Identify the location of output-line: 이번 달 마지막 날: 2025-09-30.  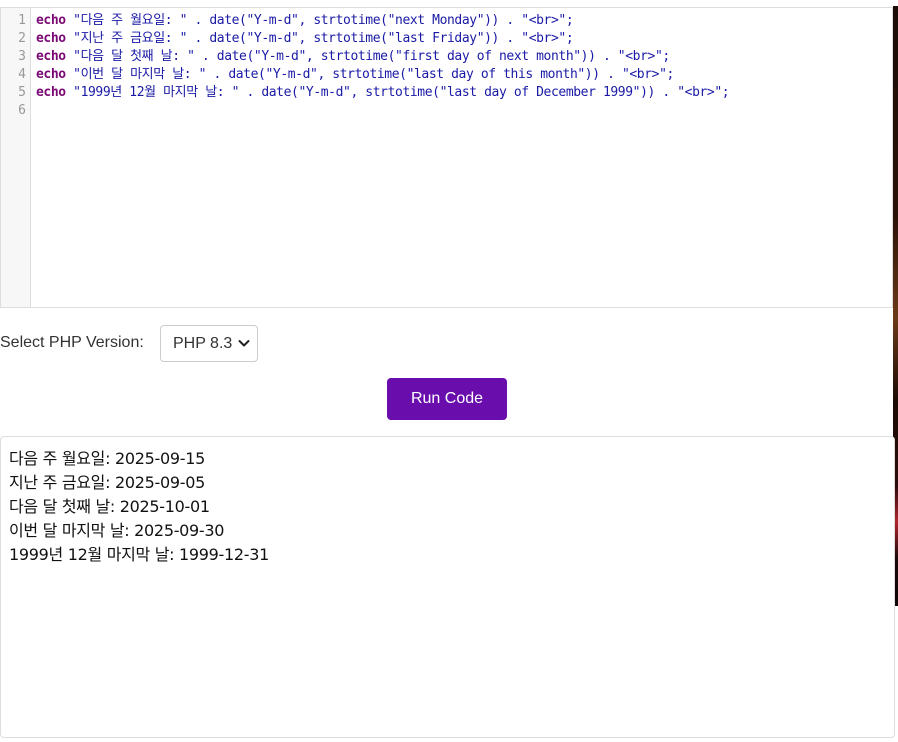
(117, 530).